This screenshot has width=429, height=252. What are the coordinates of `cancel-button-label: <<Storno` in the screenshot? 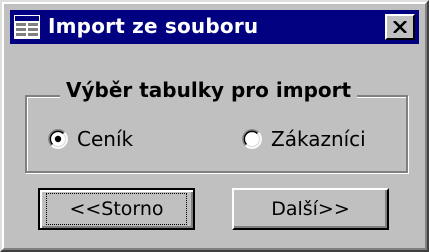 It's located at (116, 209).